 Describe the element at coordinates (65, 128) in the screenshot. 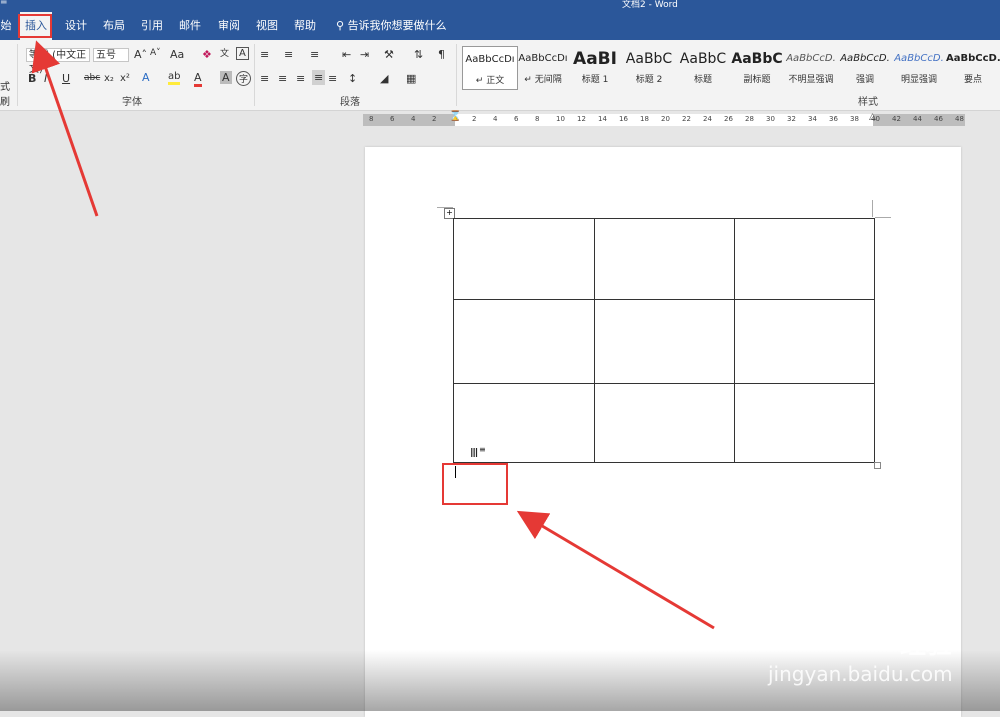

I see `arrow-to-insert-tab` at that location.